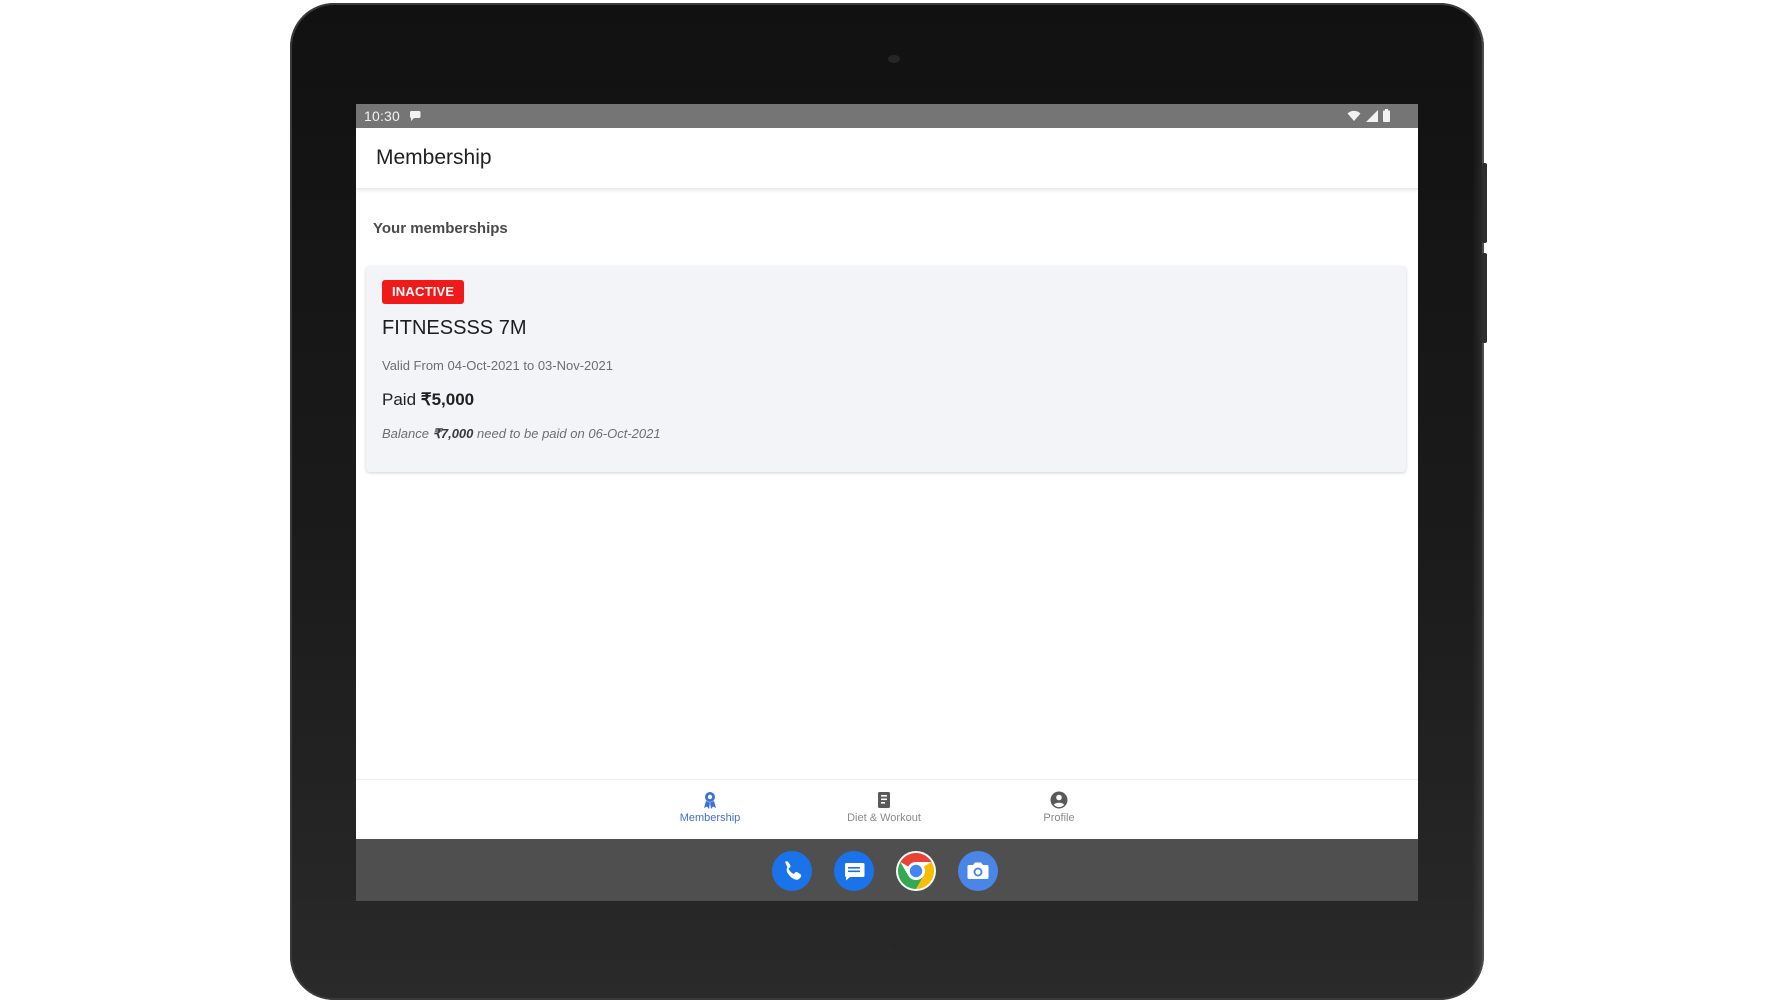 This screenshot has height=1000, width=1778. I want to click on front-camera, so click(894, 59).